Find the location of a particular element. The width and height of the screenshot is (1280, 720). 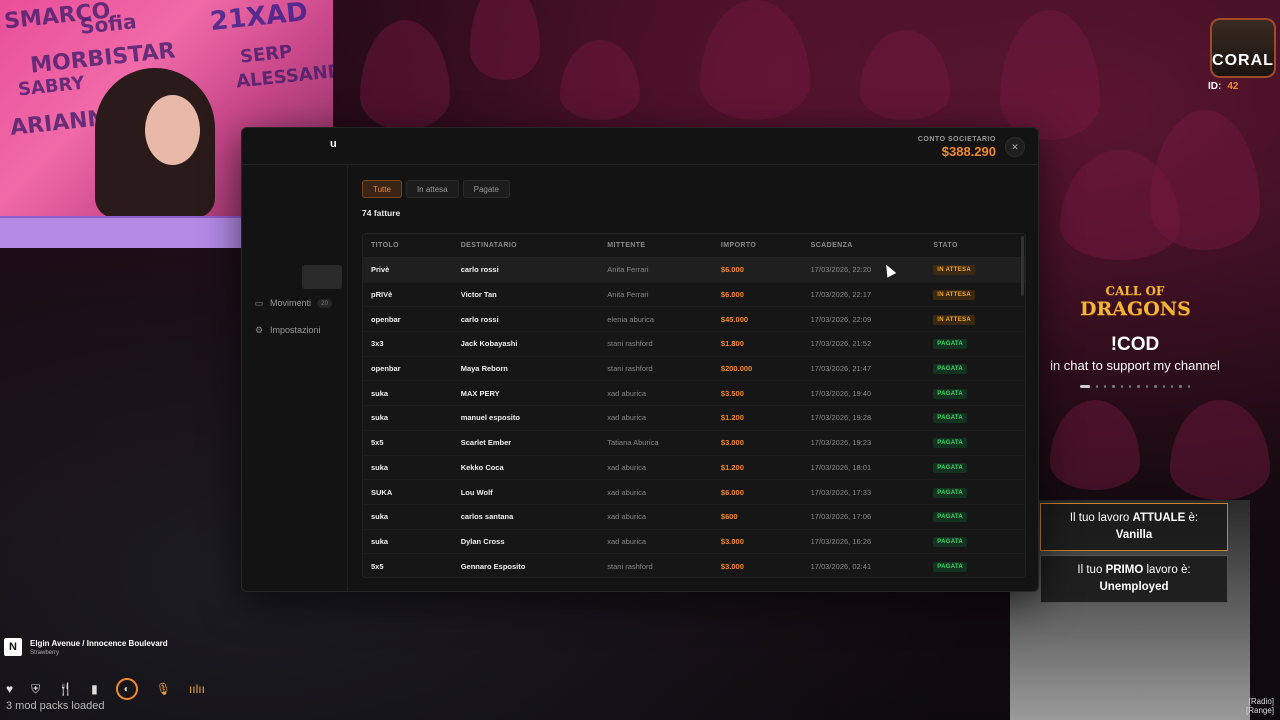

invoice-title: 3x3 is located at coordinates (377, 344).